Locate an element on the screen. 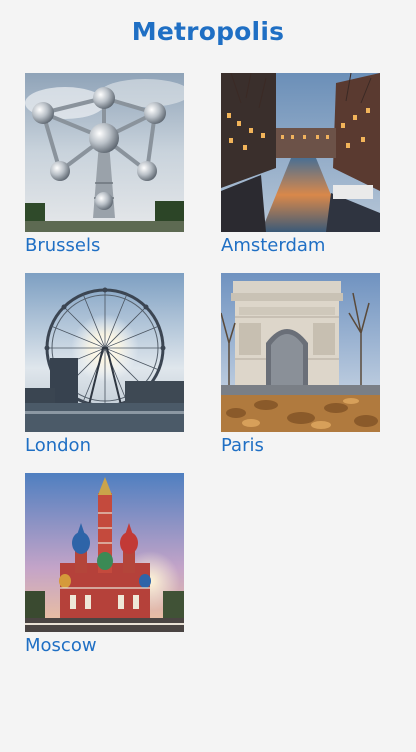 The width and height of the screenshot is (416, 752). city-card-amsterdam: Amsterdam is located at coordinates (300, 165).